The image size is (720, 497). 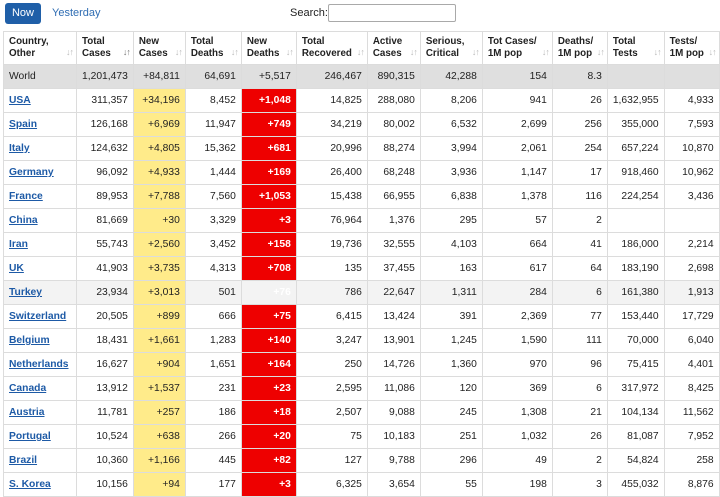 I want to click on cell-newd: +1,048, so click(x=268, y=100).